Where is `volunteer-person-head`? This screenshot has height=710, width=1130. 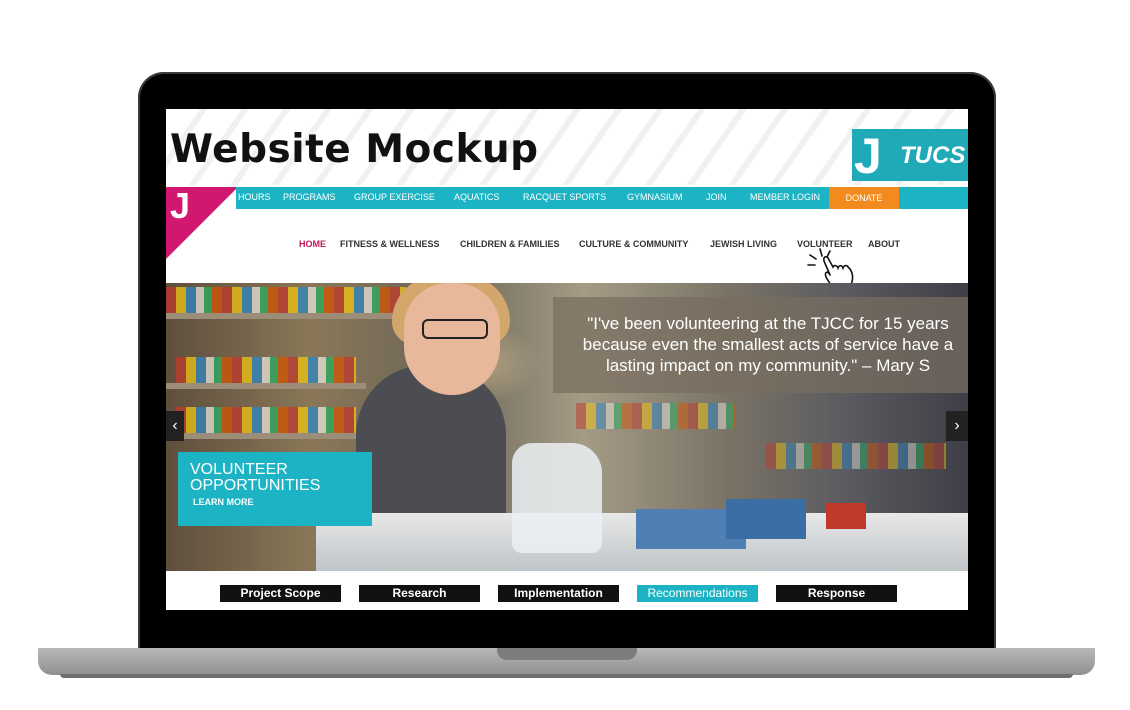
volunteer-person-head is located at coordinates (452, 339).